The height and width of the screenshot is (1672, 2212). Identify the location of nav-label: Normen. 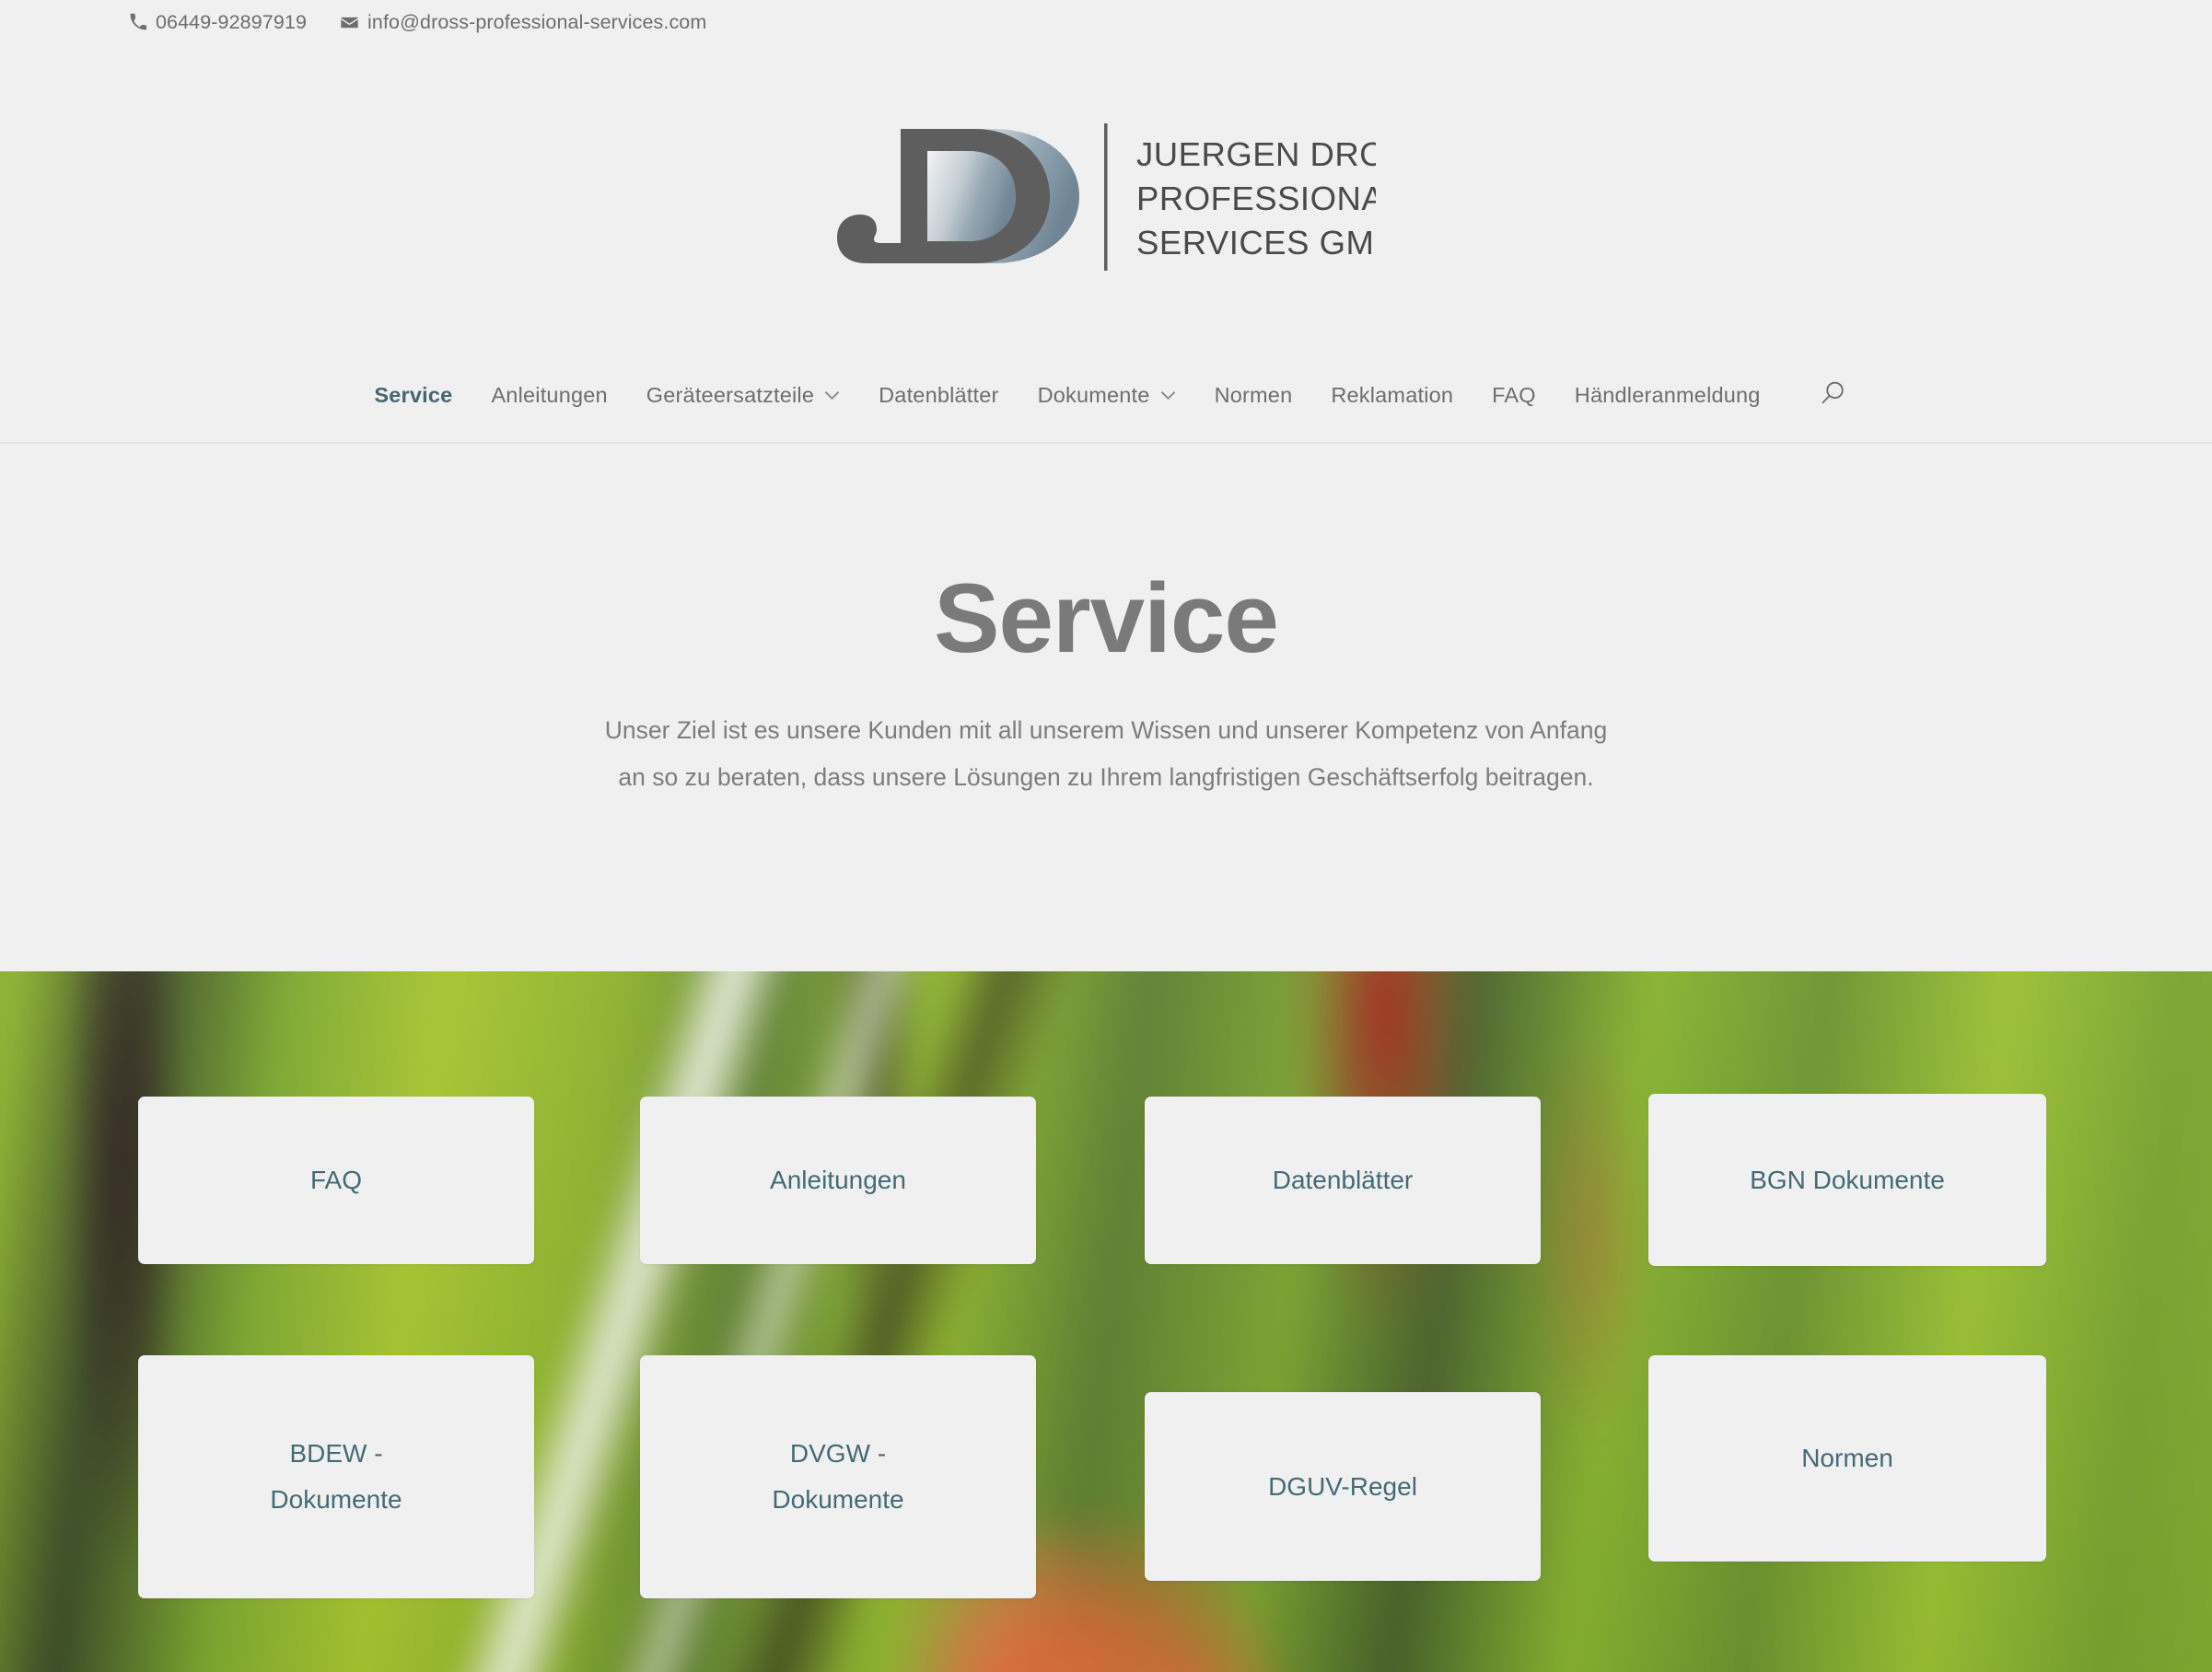
(1254, 395).